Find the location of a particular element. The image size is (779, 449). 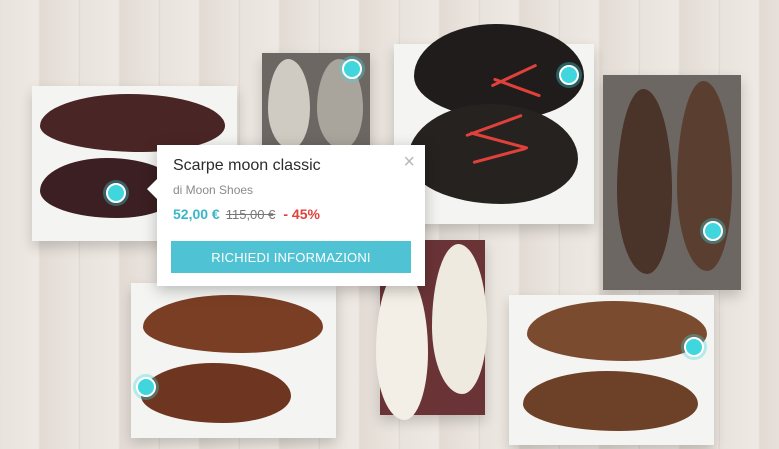

shoe-white-loafer-left is located at coordinates (402, 345).